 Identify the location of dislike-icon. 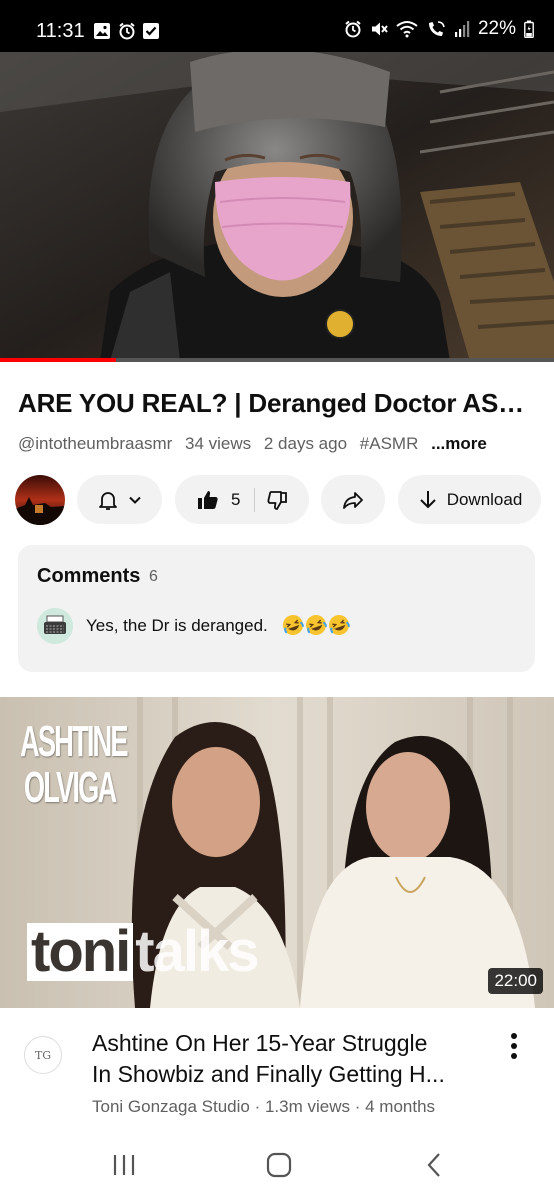
(278, 500).